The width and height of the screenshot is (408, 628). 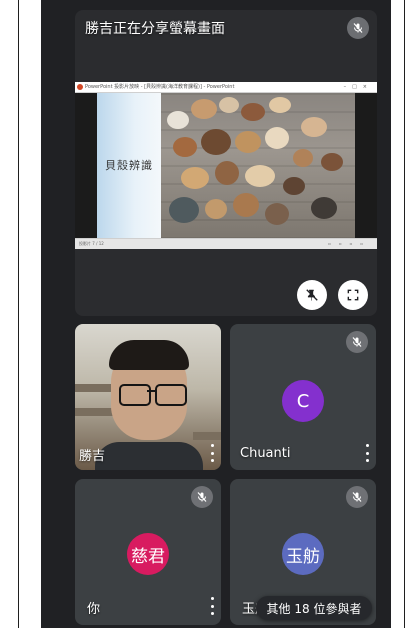 I want to click on avatar: 玉舫, so click(x=303, y=554).